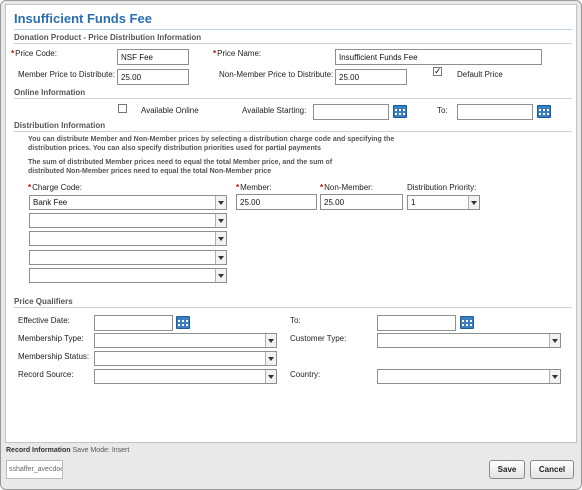 This screenshot has height=490, width=582. Describe the element at coordinates (437, 71) in the screenshot. I see `default-price-checkbox: ✓` at that location.